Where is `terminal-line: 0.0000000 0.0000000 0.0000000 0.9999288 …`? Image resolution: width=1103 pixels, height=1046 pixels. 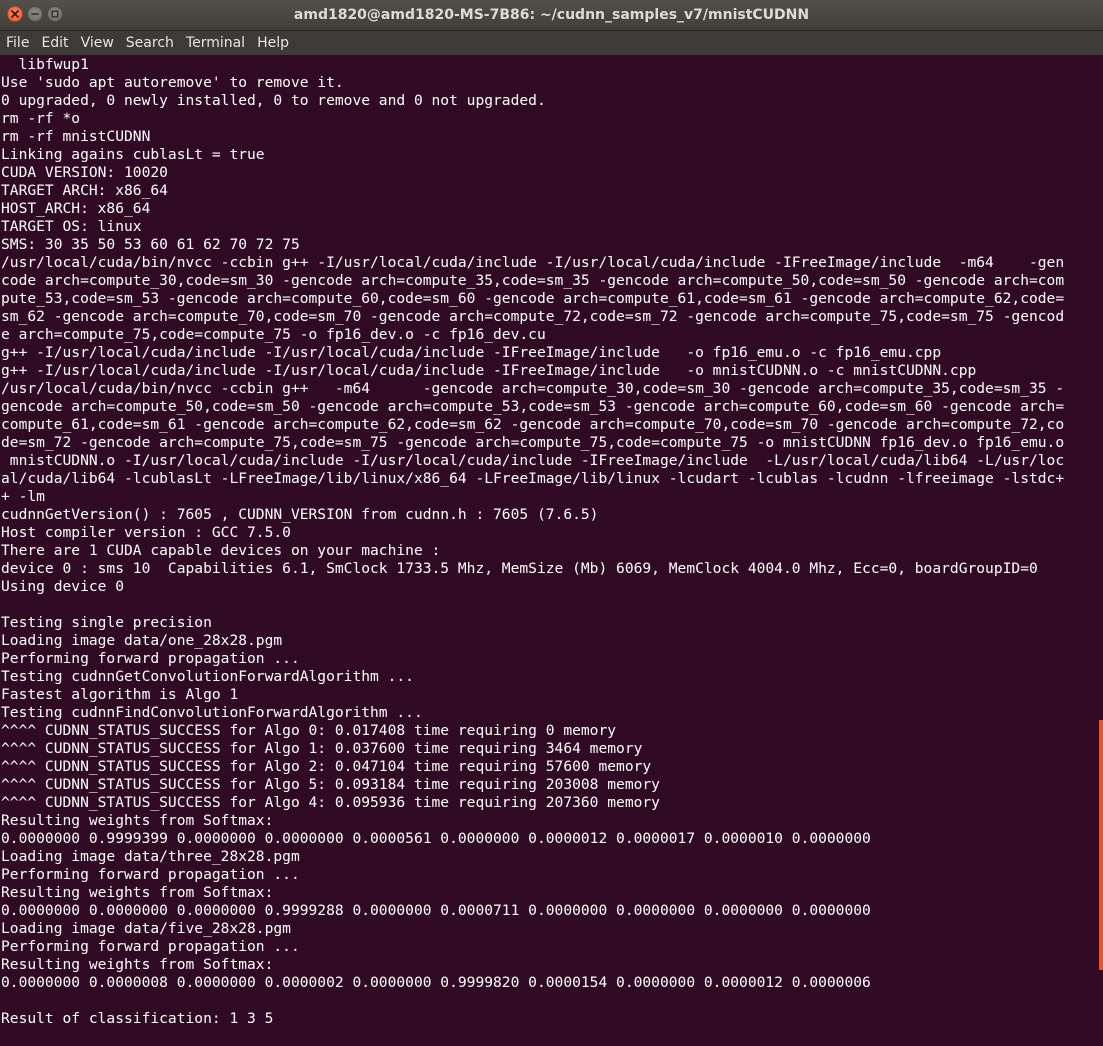 terminal-line: 0.0000000 0.0000000 0.0000000 0.9999288 … is located at coordinates (436, 910).